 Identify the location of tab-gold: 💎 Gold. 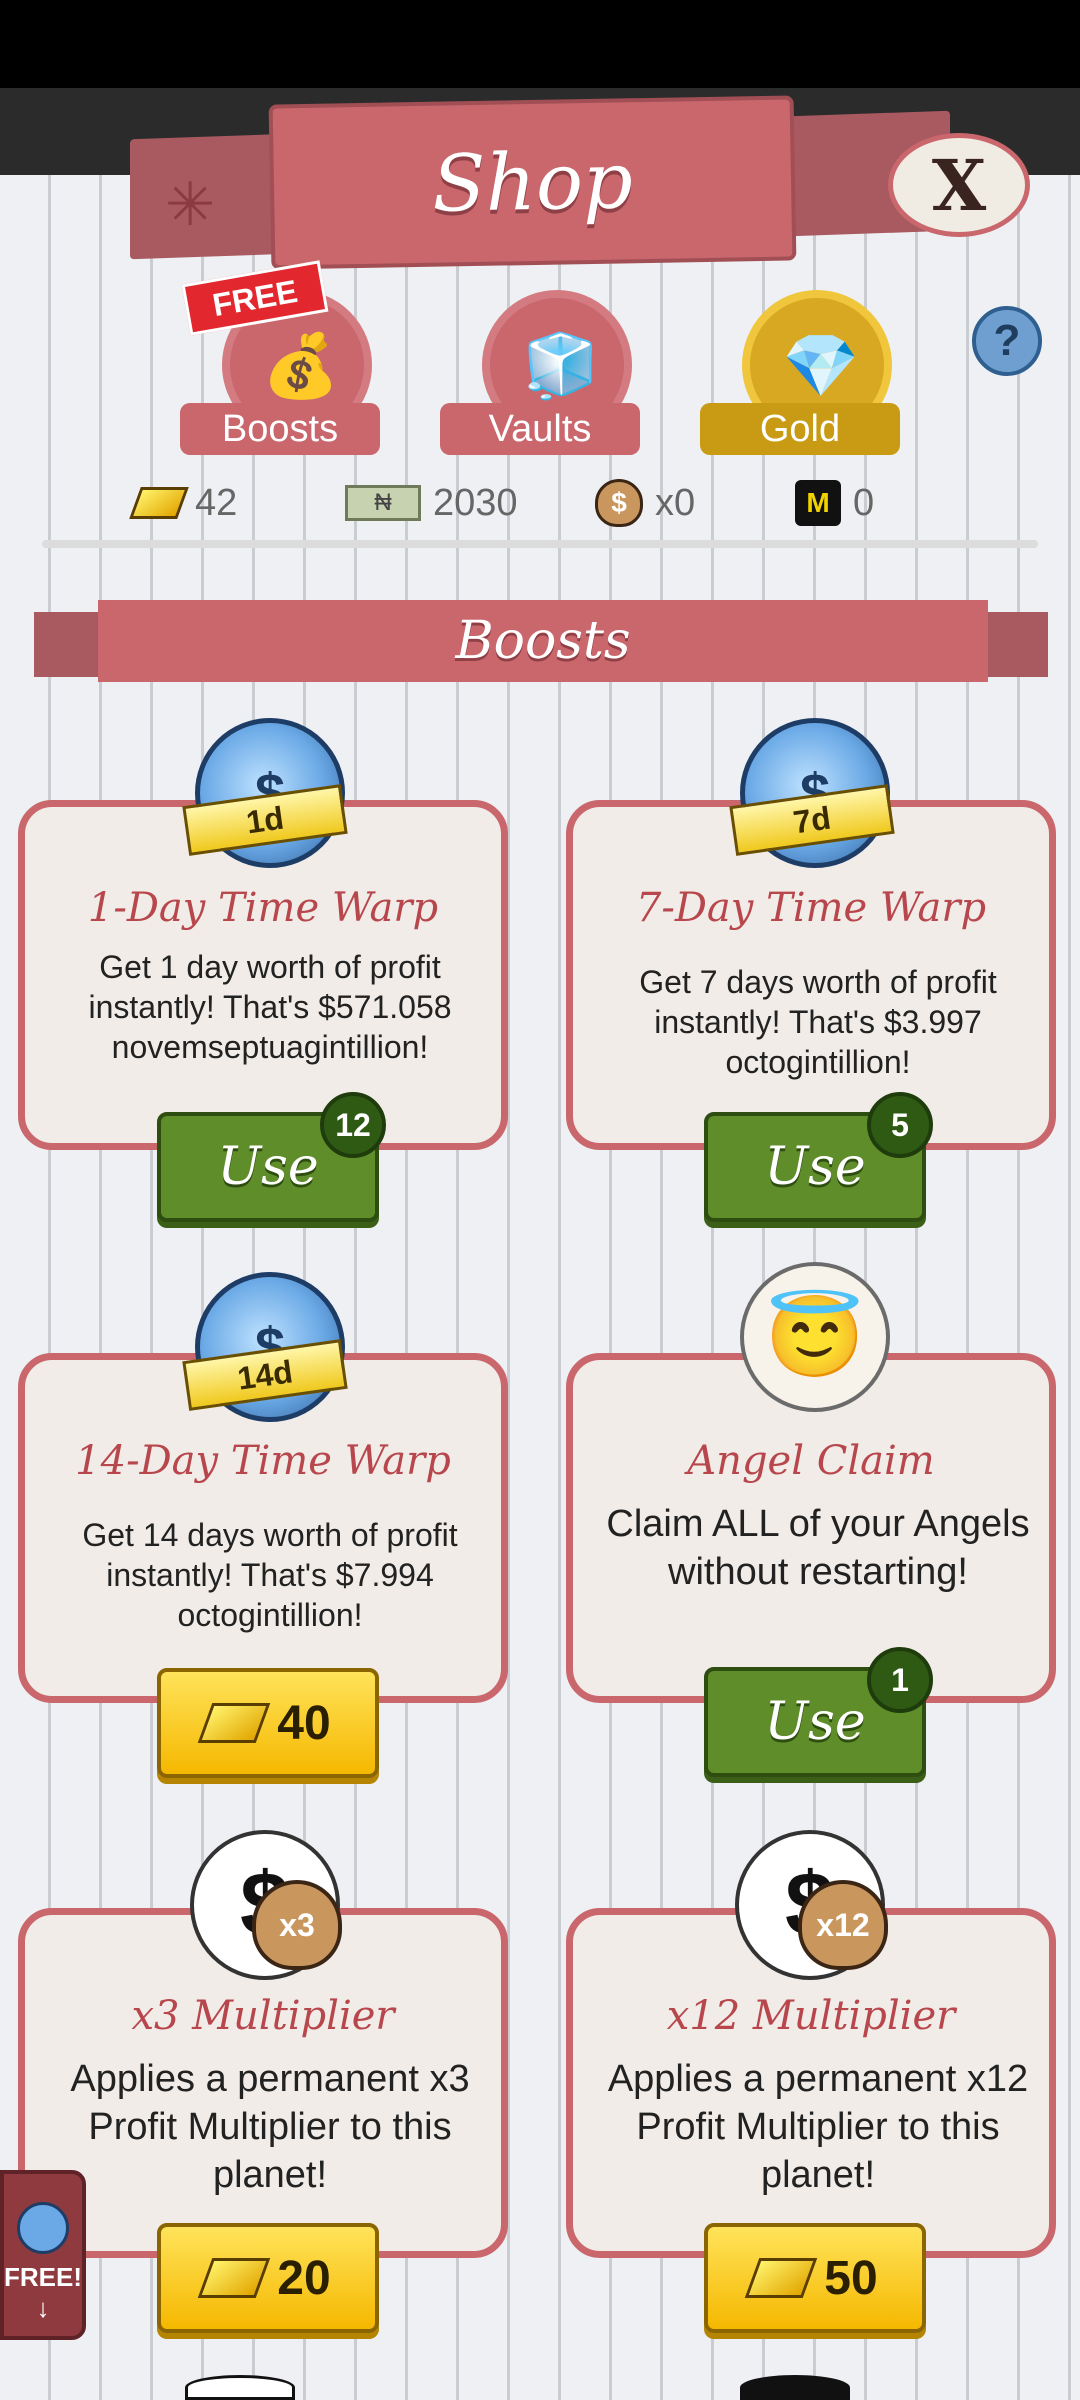
(800, 372).